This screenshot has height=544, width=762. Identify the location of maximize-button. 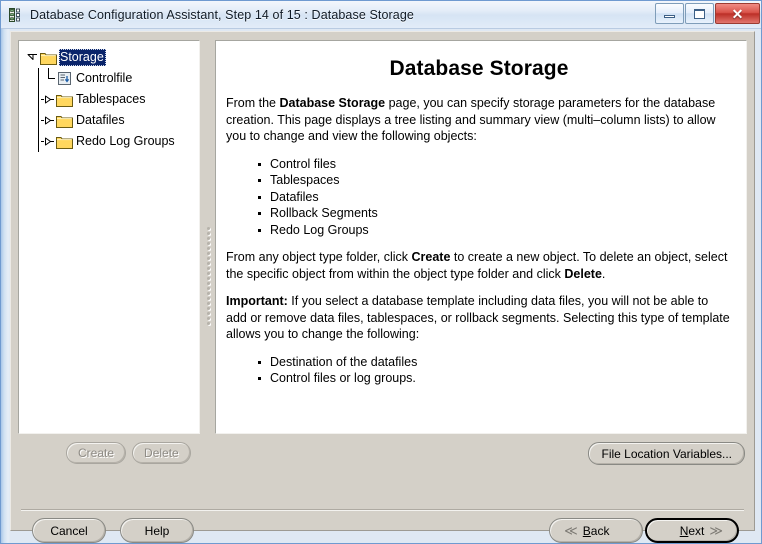
(699, 13).